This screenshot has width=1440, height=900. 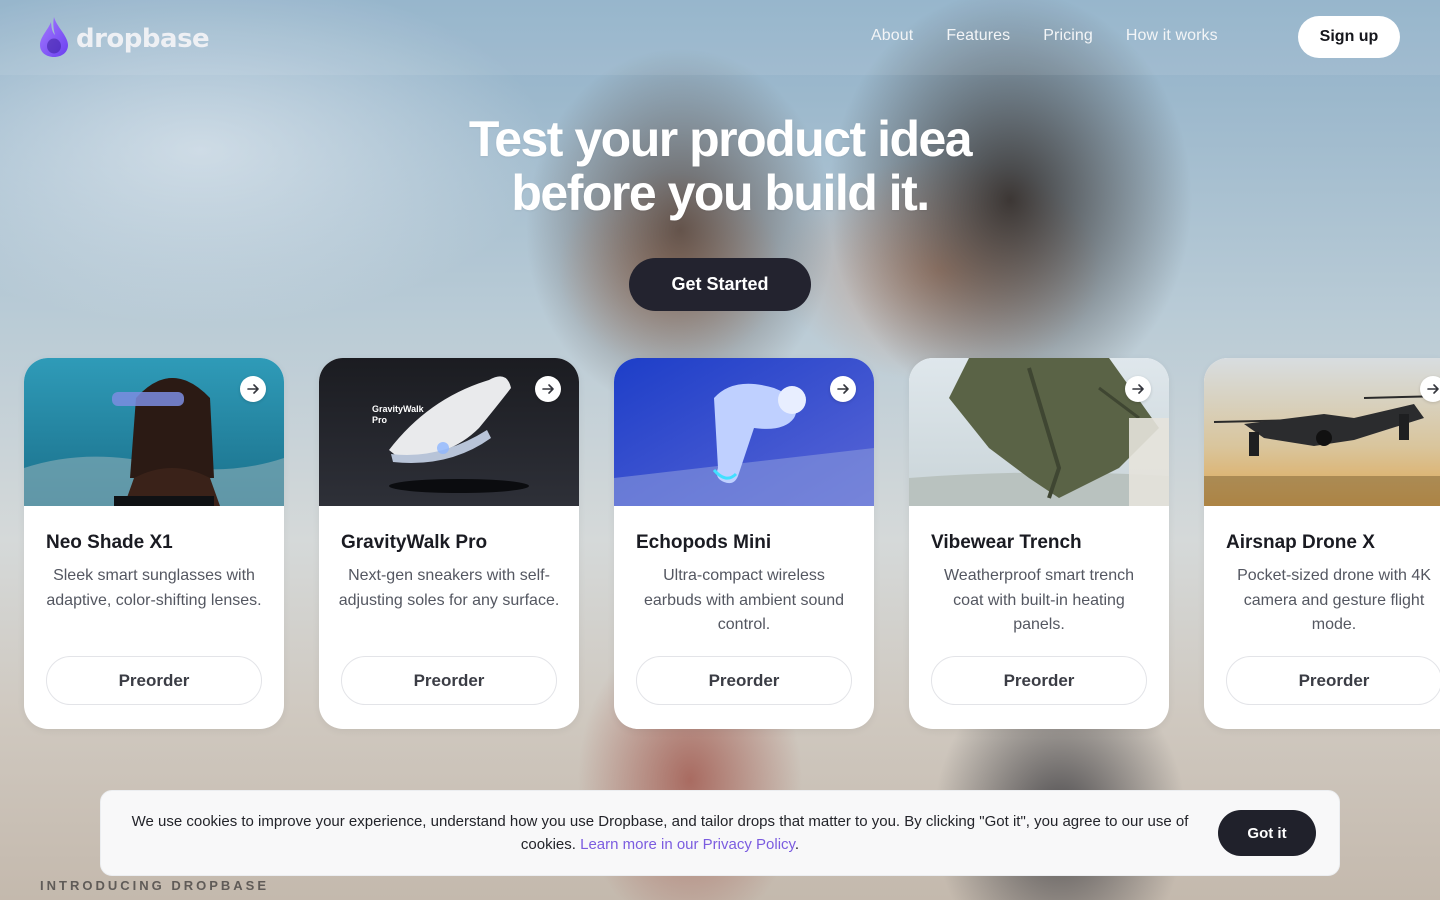 I want to click on brand-logo: dropbase, so click(x=124, y=37).